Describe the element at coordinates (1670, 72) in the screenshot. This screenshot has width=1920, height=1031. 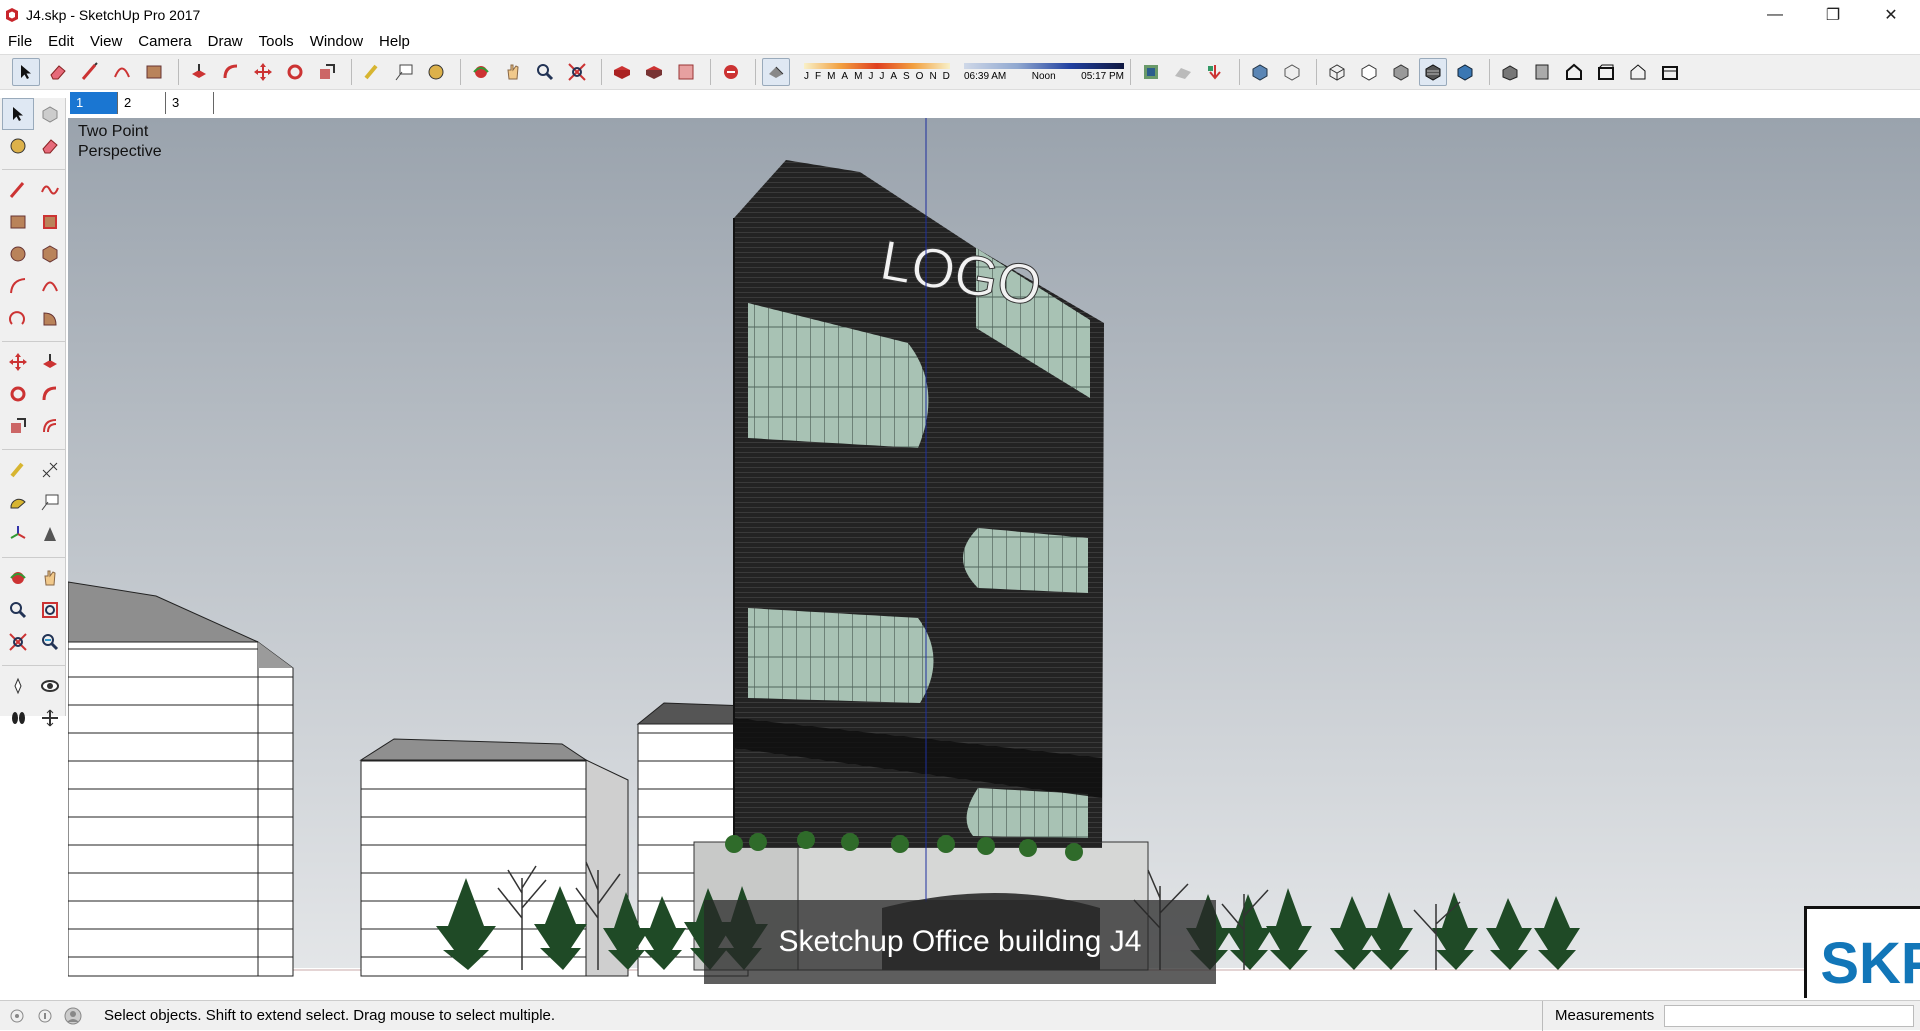
I see `left-view-button` at that location.